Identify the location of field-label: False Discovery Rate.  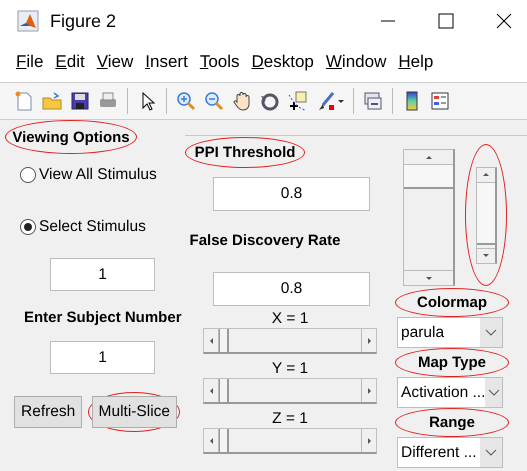
(265, 240).